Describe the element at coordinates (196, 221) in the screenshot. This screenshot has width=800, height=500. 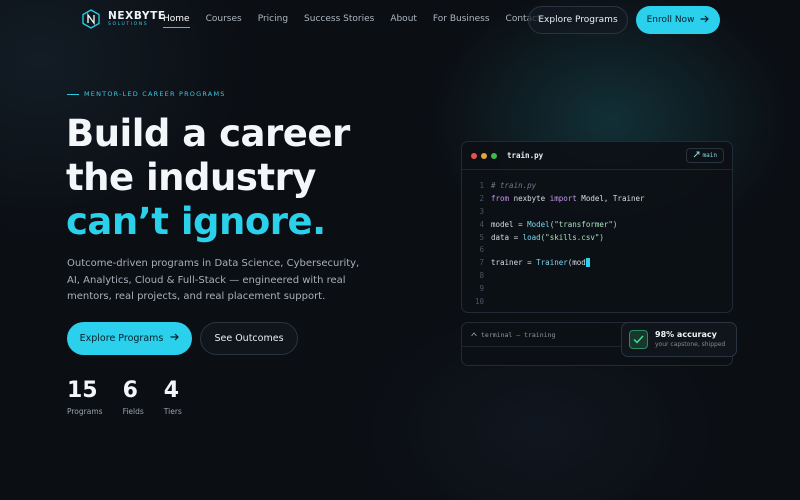
I see `headline-accent: can’t ignore.` at that location.